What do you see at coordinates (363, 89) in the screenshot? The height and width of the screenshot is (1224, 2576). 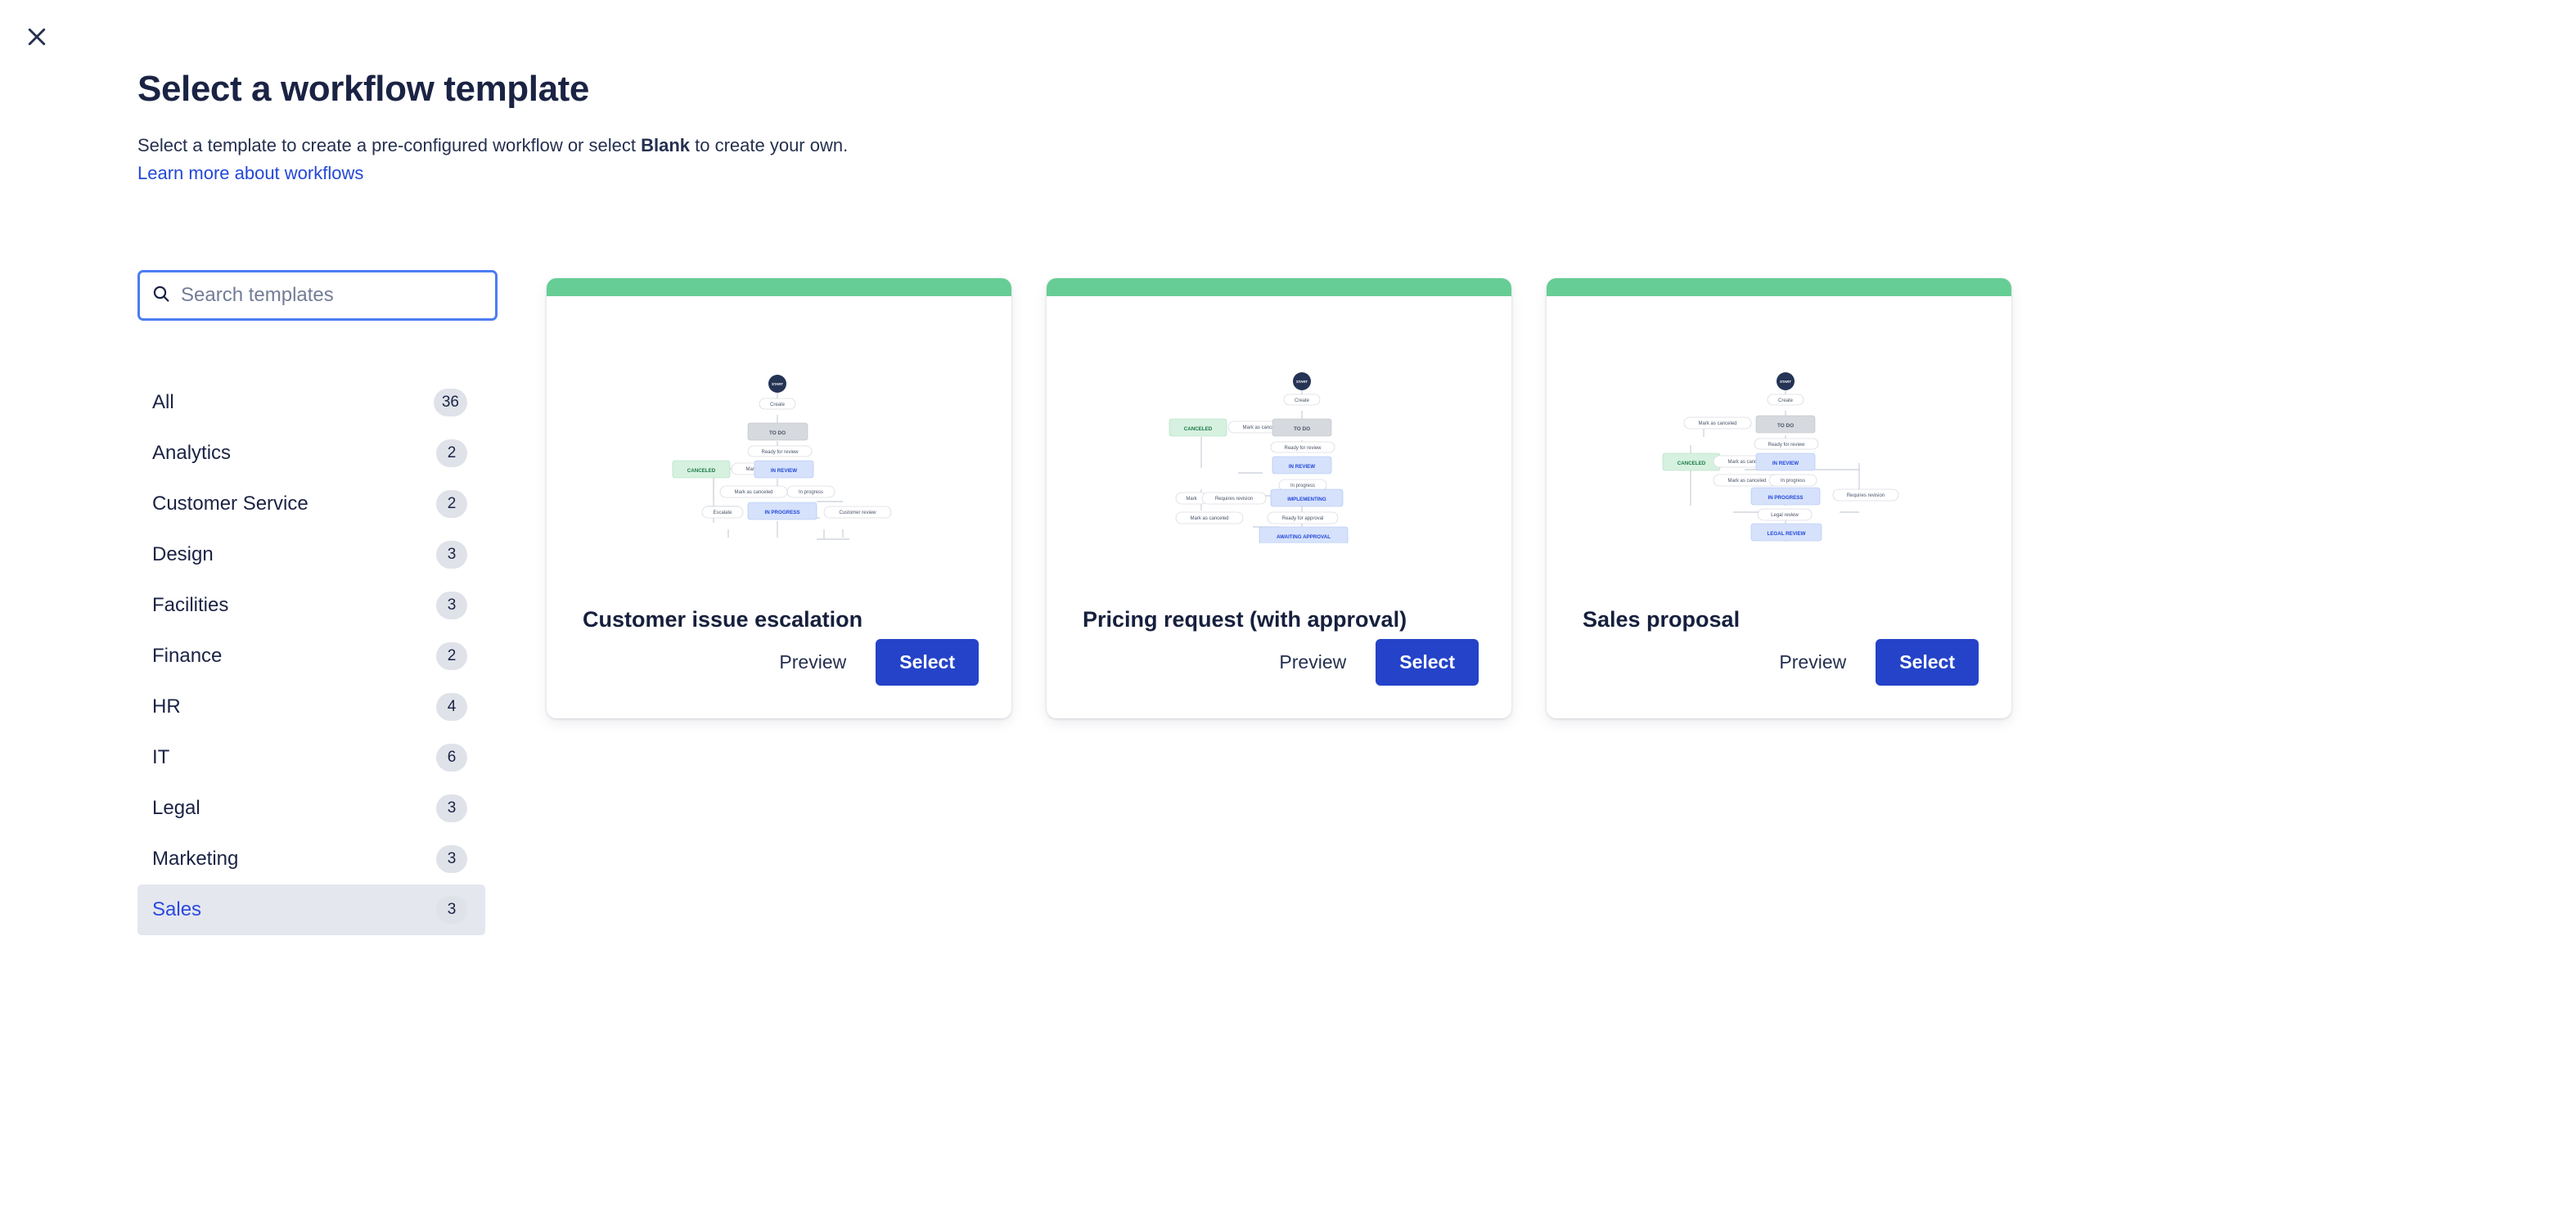 I see `page-title: Select a workflow template` at bounding box center [363, 89].